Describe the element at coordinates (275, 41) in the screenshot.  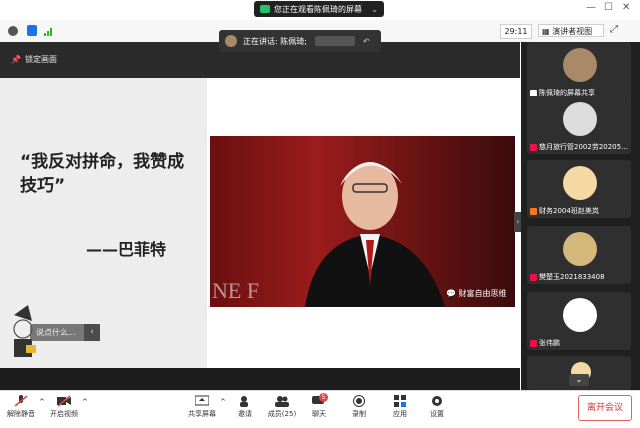
I see `speaker-label: 正在讲话: 陈佩琦;` at that location.